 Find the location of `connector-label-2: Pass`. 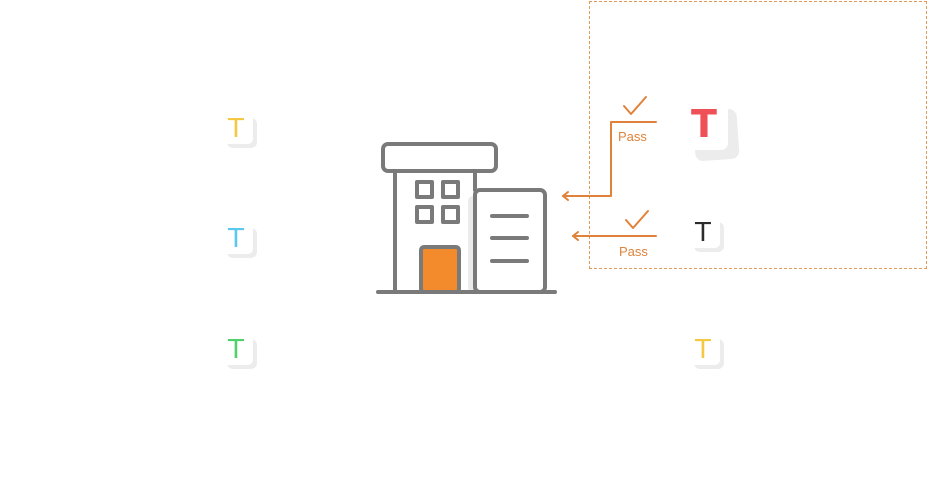

connector-label-2: Pass is located at coordinates (633, 251).